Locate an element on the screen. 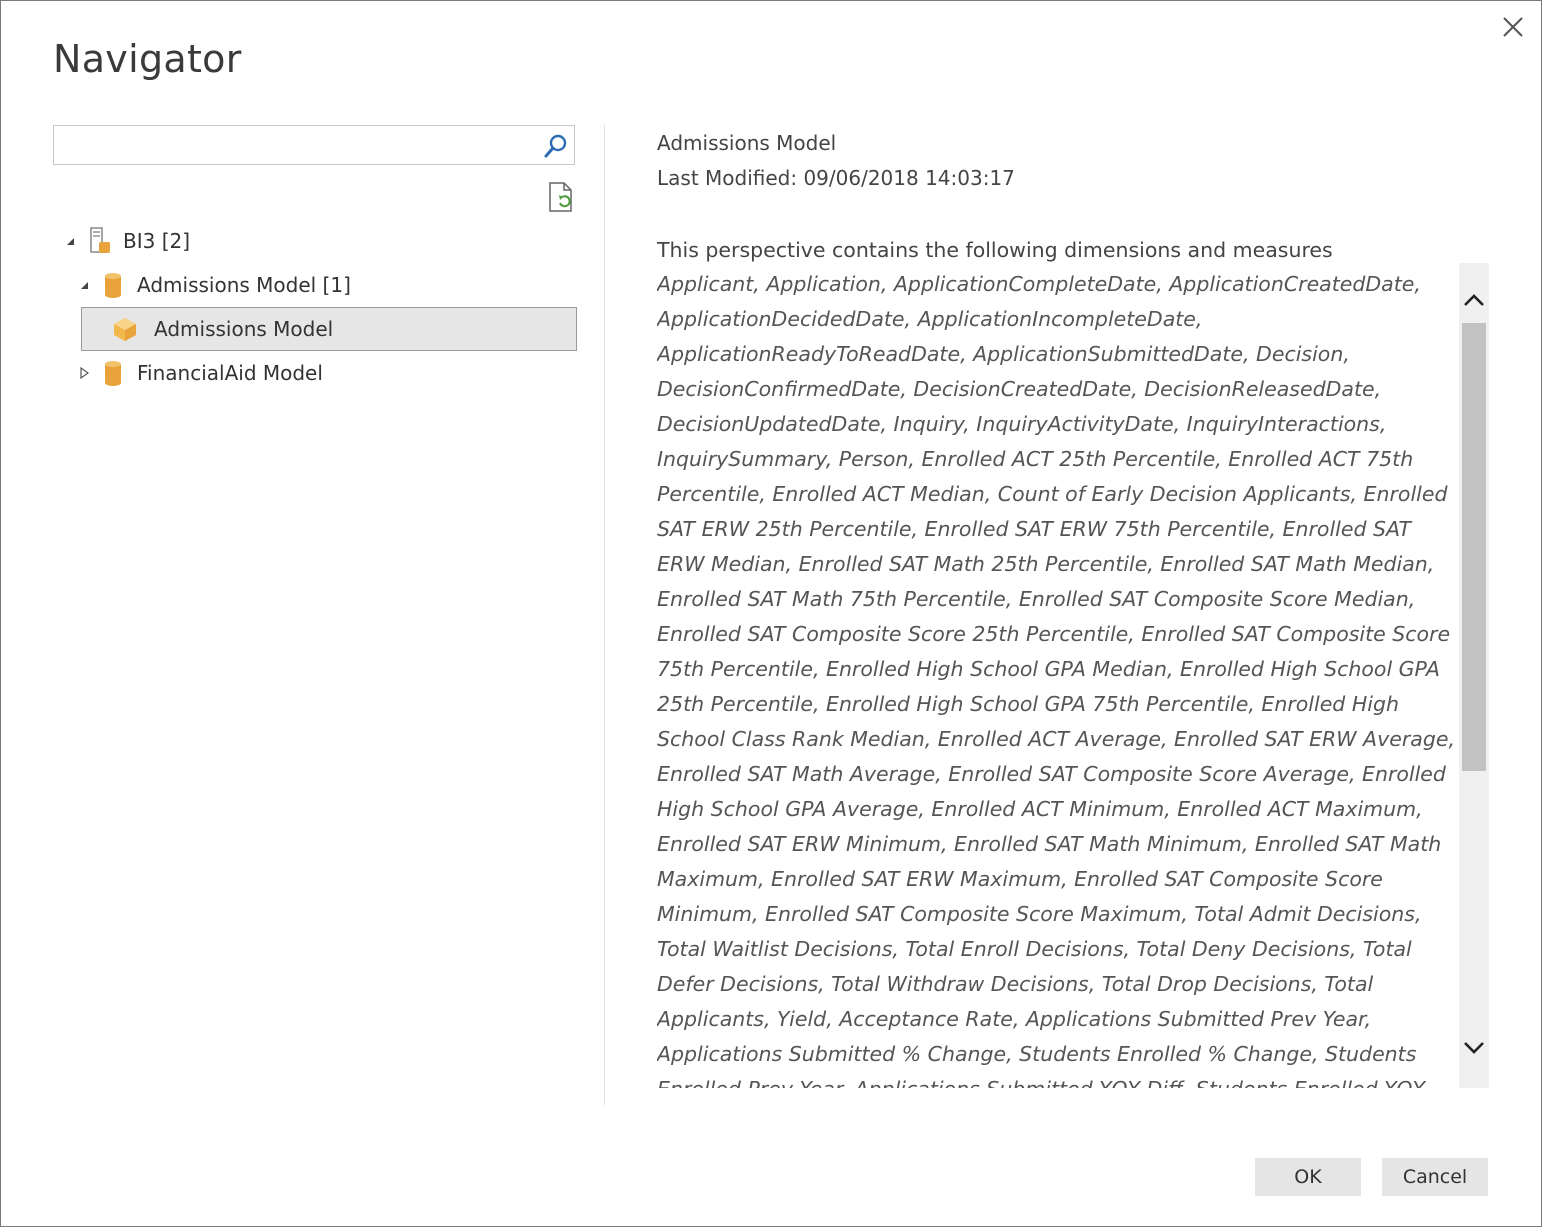 This screenshot has height=1227, width=1542. cancel-button: Cancel is located at coordinates (1435, 1177).